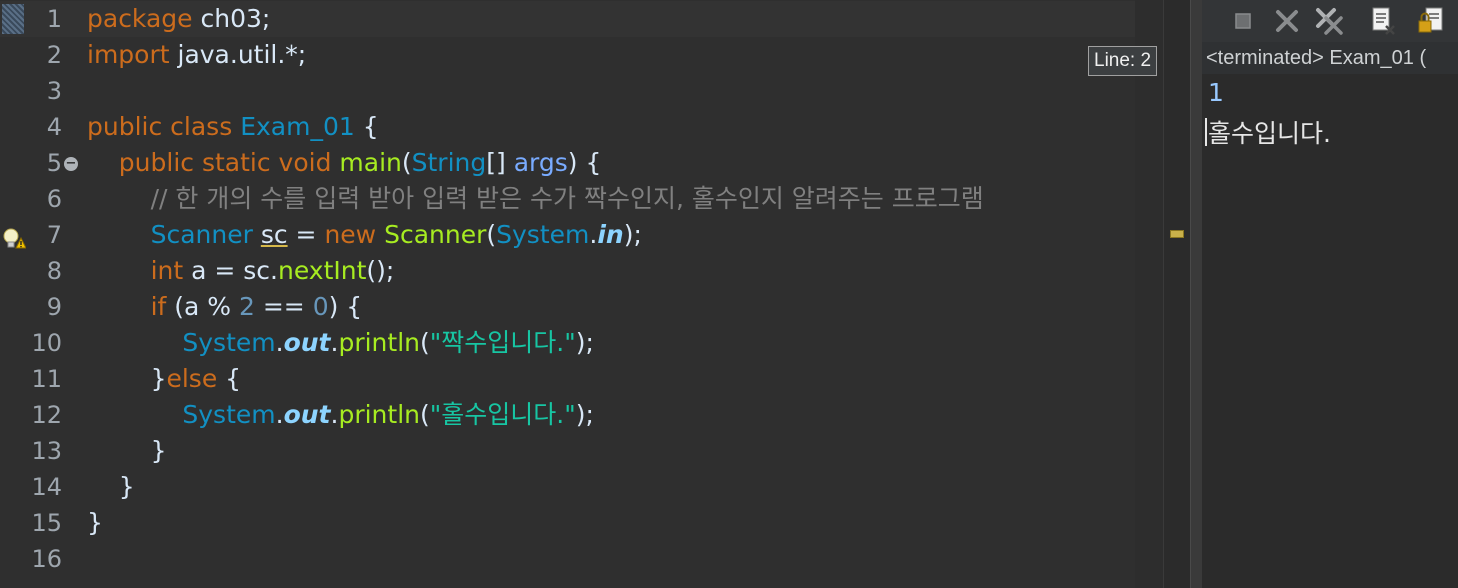  Describe the element at coordinates (140, 18) in the screenshot. I see `code-token-kw: package` at that location.